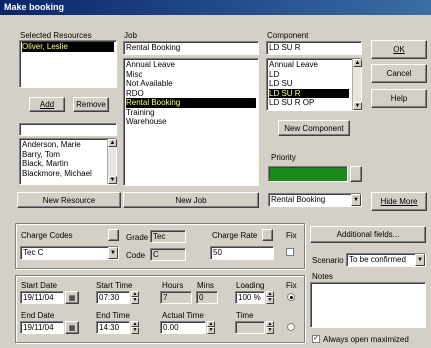 This screenshot has width=431, height=348. I want to click on job-input: Rental Booking, so click(191, 48).